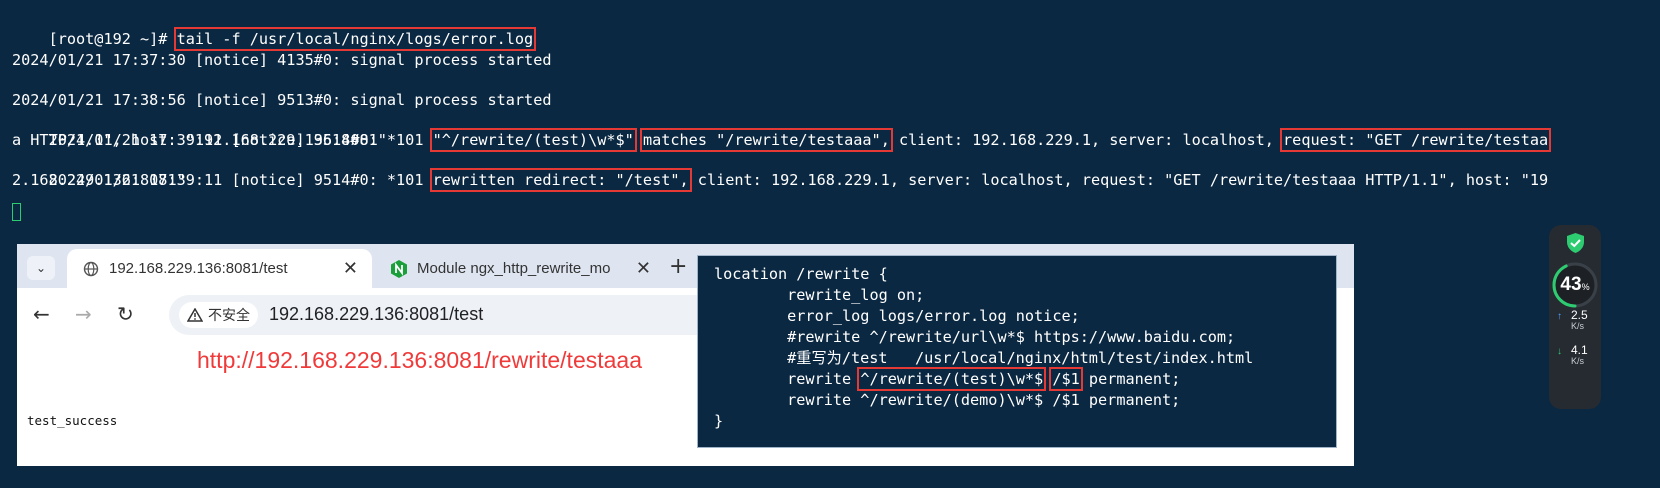  I want to click on code-line: }, so click(719, 421).